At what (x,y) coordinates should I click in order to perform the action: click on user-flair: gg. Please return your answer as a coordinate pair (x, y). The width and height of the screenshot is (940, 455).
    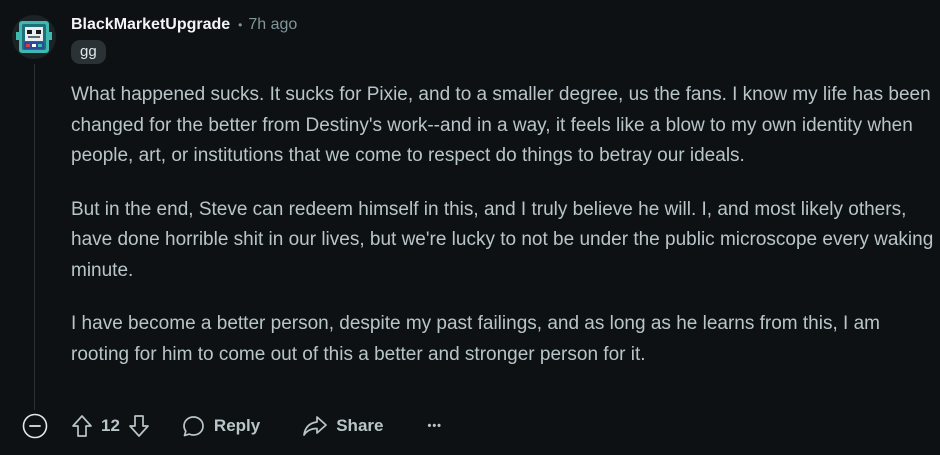
    Looking at the image, I should click on (88, 52).